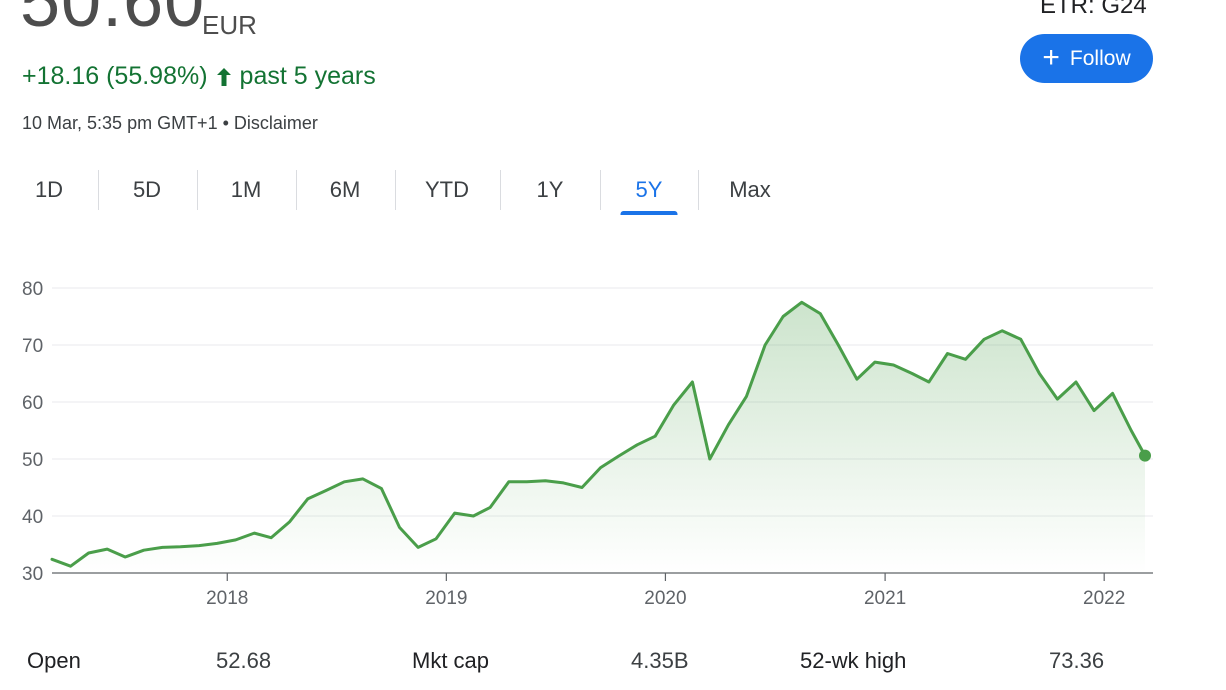 This screenshot has height=690, width=1226. What do you see at coordinates (32, 289) in the screenshot?
I see `y-tick-label: 80` at bounding box center [32, 289].